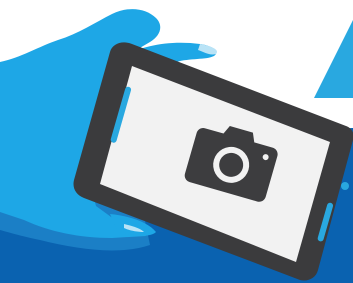 The width and height of the screenshot is (353, 283). Describe the element at coordinates (345, 186) in the screenshot. I see `phone-sensor` at that location.